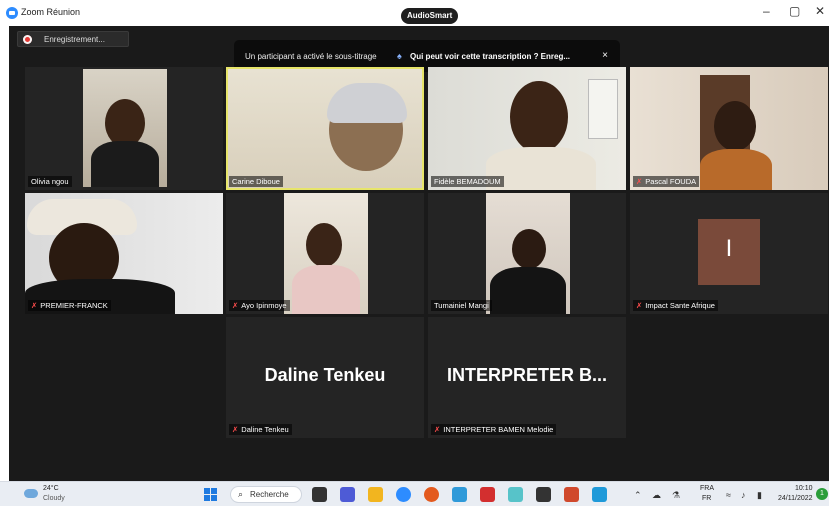  I want to click on video-tile-pascal-fouda: ✗ Pascal FOUDA, so click(729, 128).